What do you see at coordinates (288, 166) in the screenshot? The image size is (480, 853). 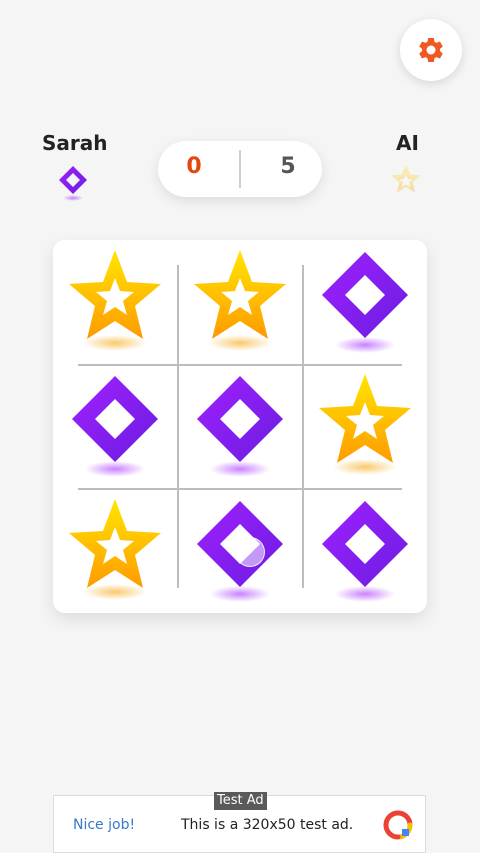 I see `player2-score: 5` at bounding box center [288, 166].